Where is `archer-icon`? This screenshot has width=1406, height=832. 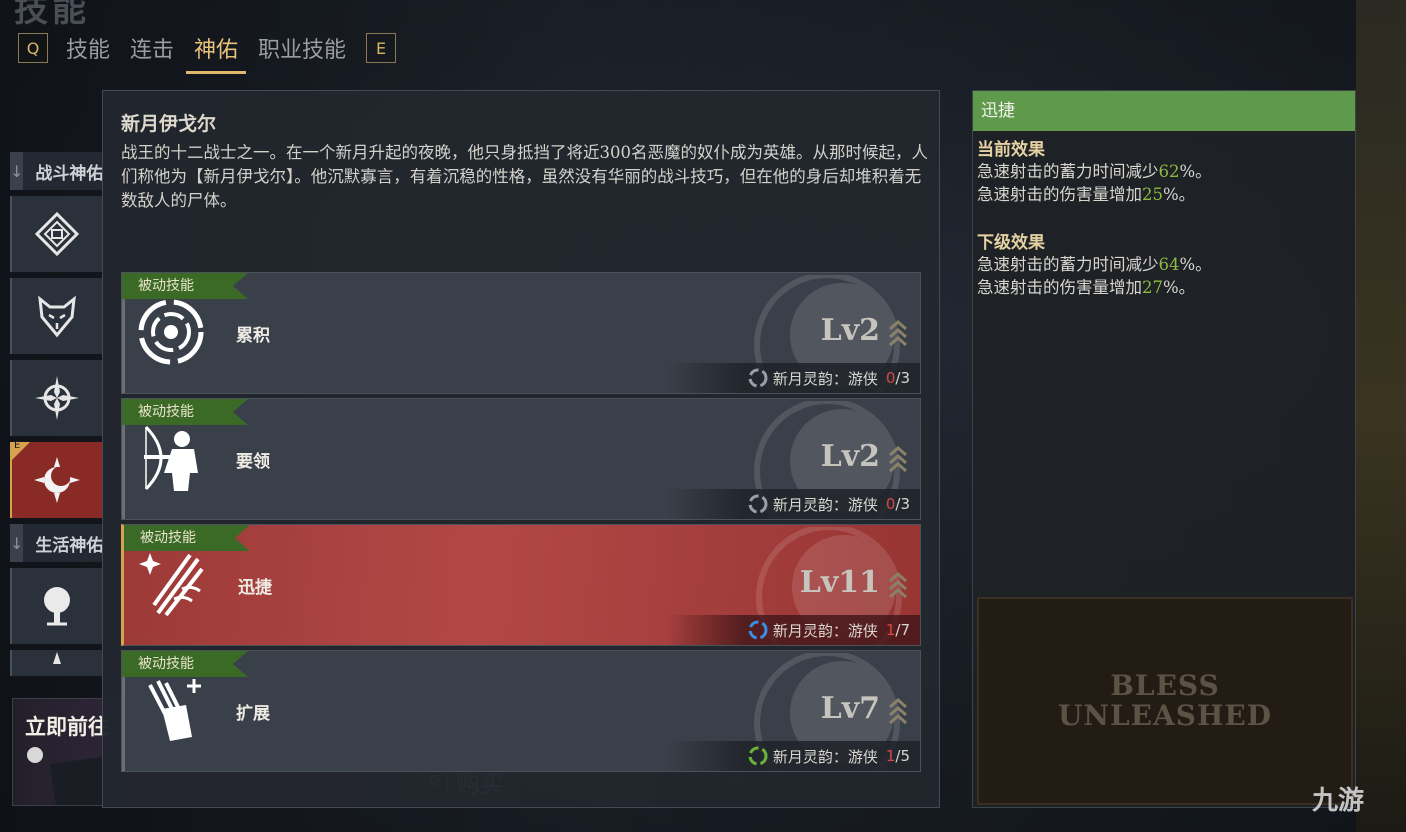 archer-icon is located at coordinates (171, 458).